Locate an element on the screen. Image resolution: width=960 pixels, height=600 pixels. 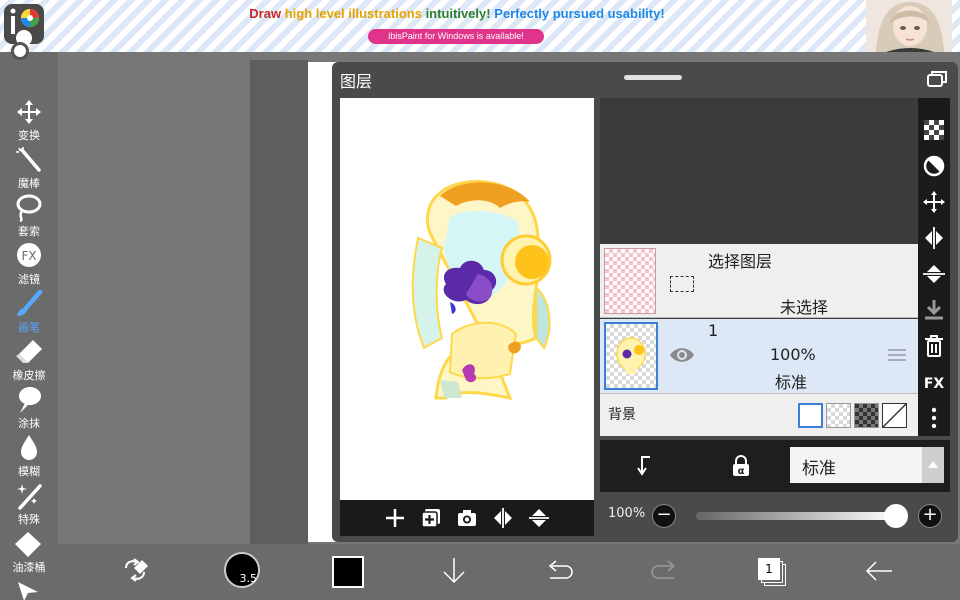
tool-label: 油漆桶 is located at coordinates (29, 567).